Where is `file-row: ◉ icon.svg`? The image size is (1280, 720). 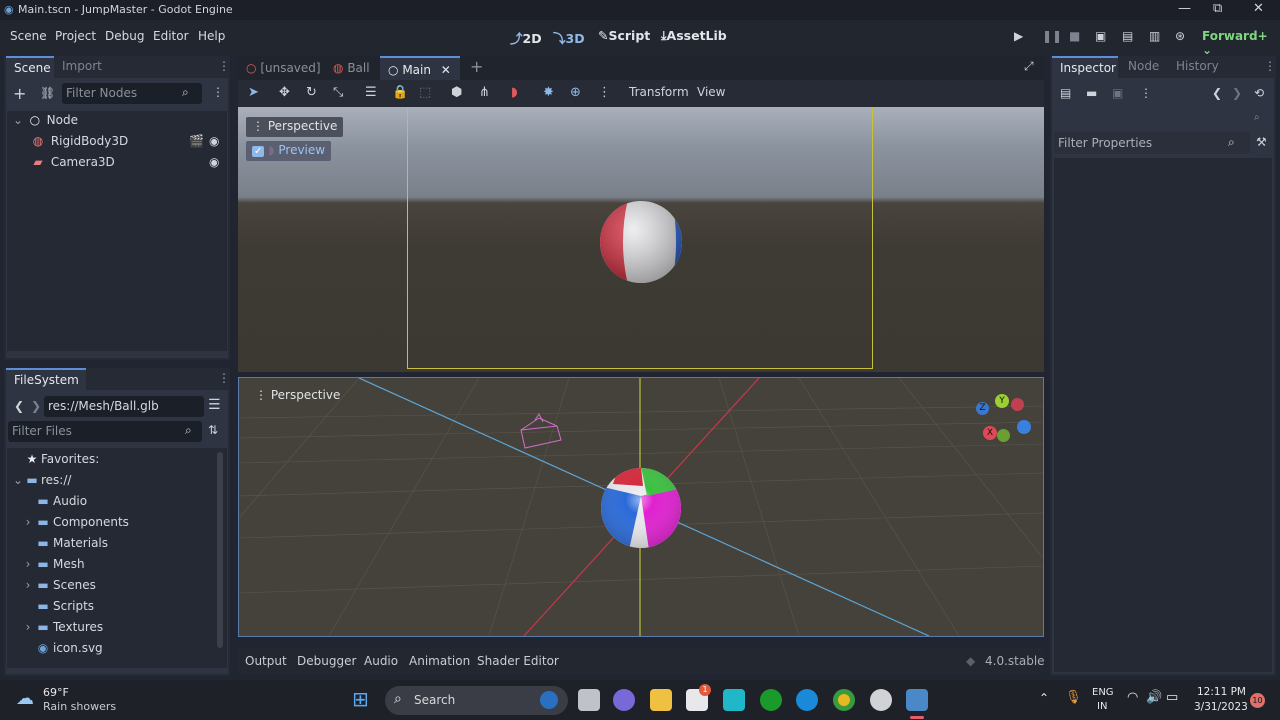
file-row: ◉ icon.svg is located at coordinates (68, 651).